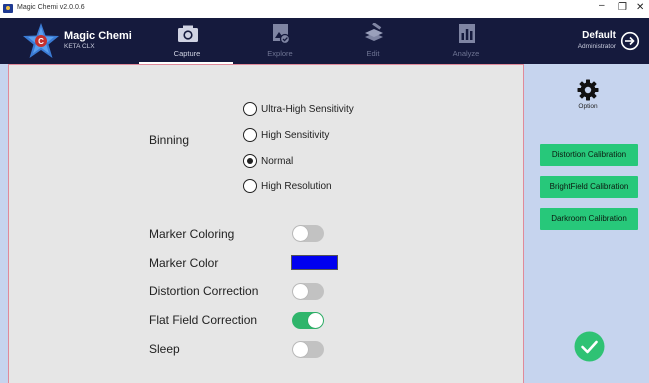  What do you see at coordinates (295, 135) in the screenshot?
I see `binning-option-label: High Sensitivity` at bounding box center [295, 135].